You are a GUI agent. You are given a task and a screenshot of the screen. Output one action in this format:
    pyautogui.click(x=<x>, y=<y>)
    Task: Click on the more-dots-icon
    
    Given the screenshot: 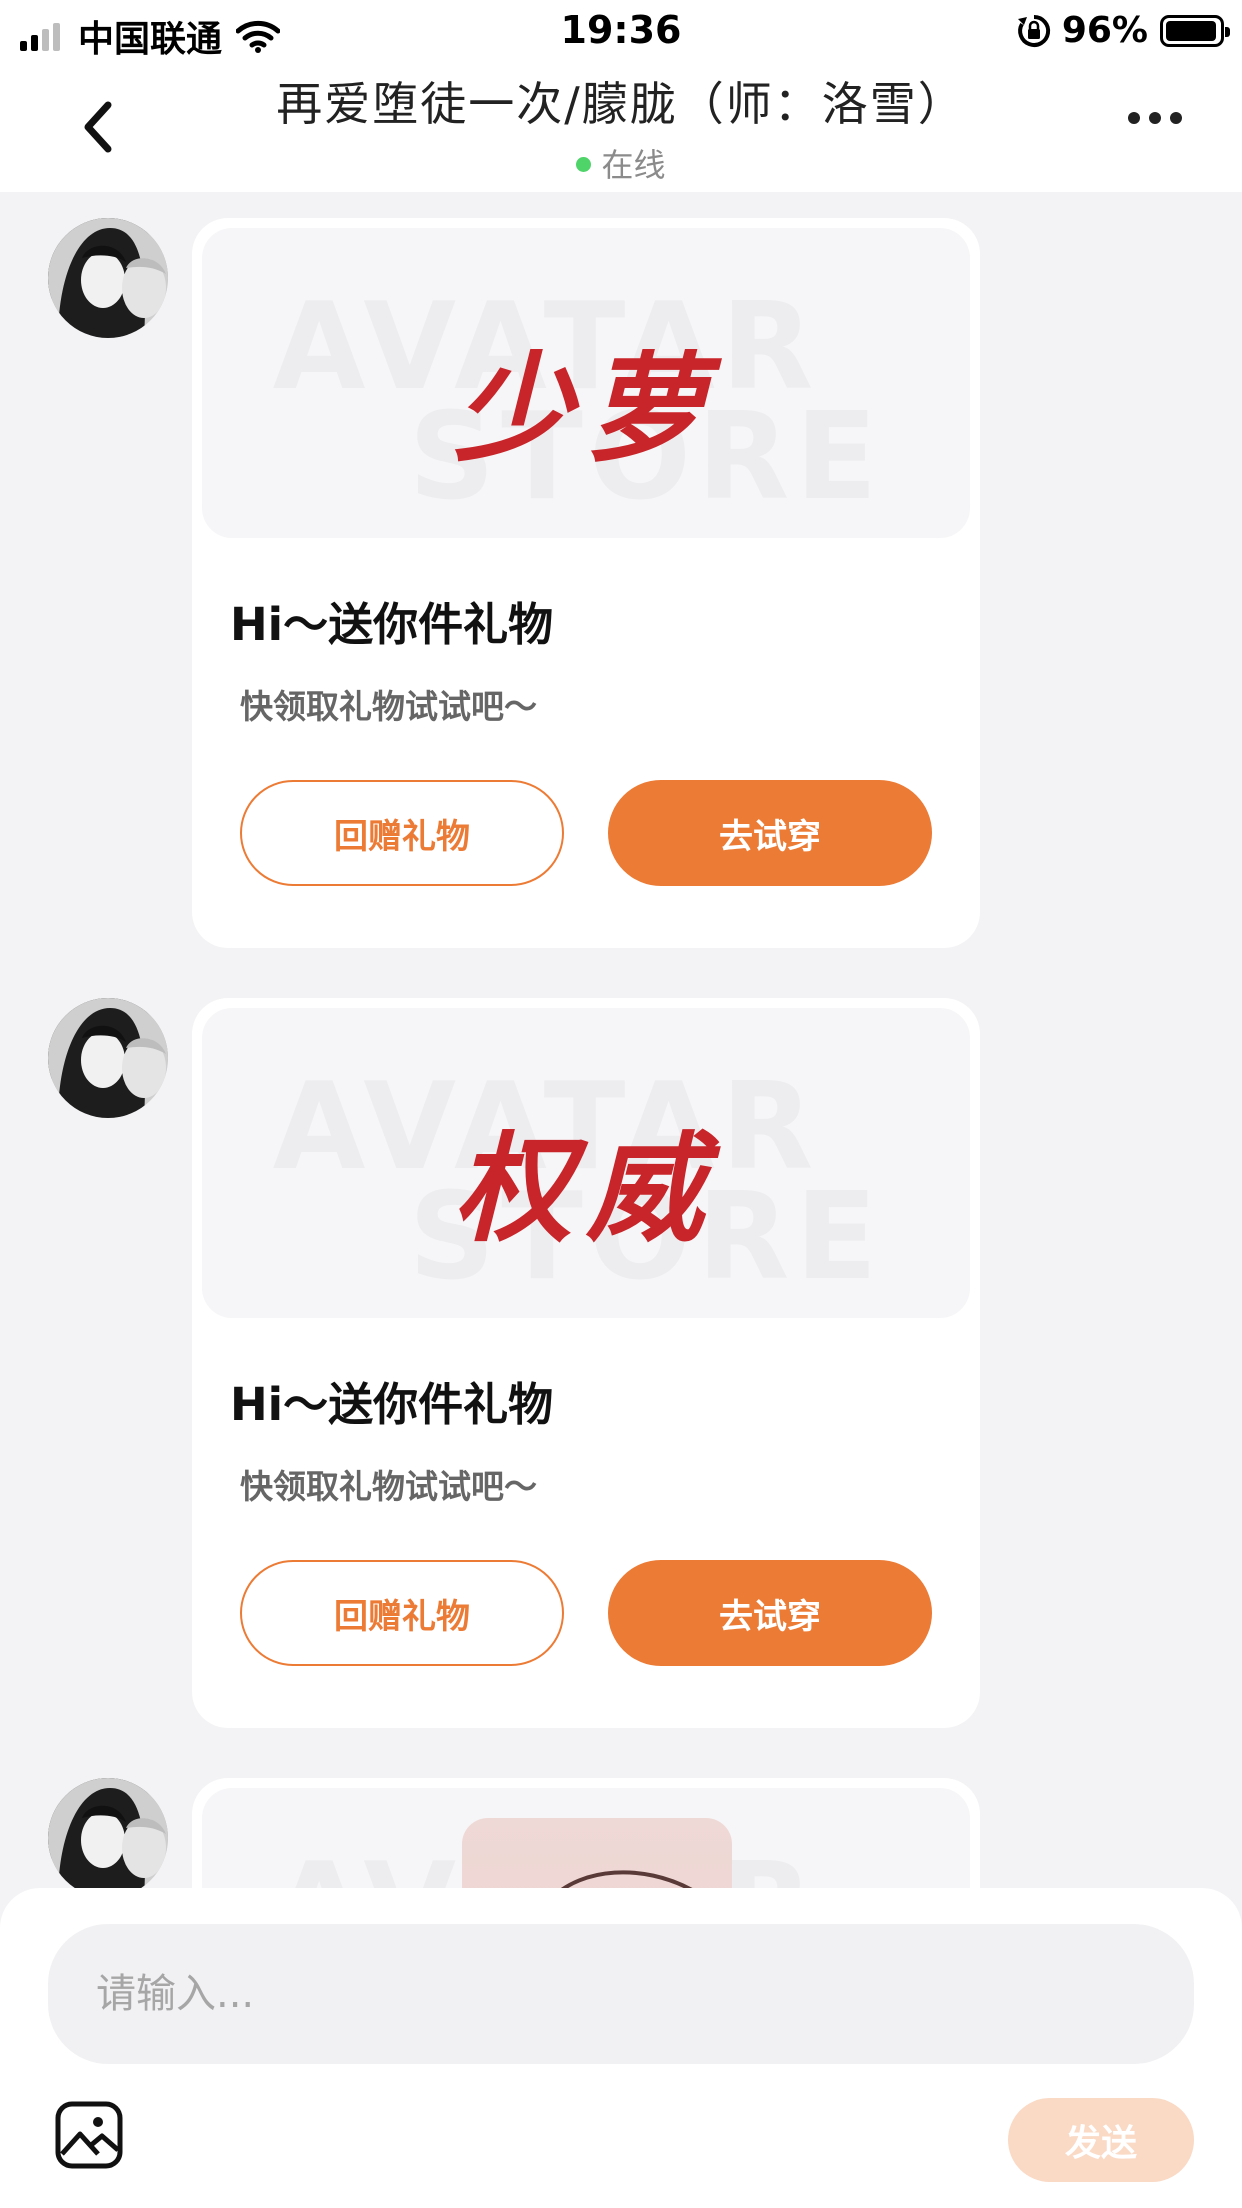 What is the action you would take?
    pyautogui.click(x=1134, y=118)
    